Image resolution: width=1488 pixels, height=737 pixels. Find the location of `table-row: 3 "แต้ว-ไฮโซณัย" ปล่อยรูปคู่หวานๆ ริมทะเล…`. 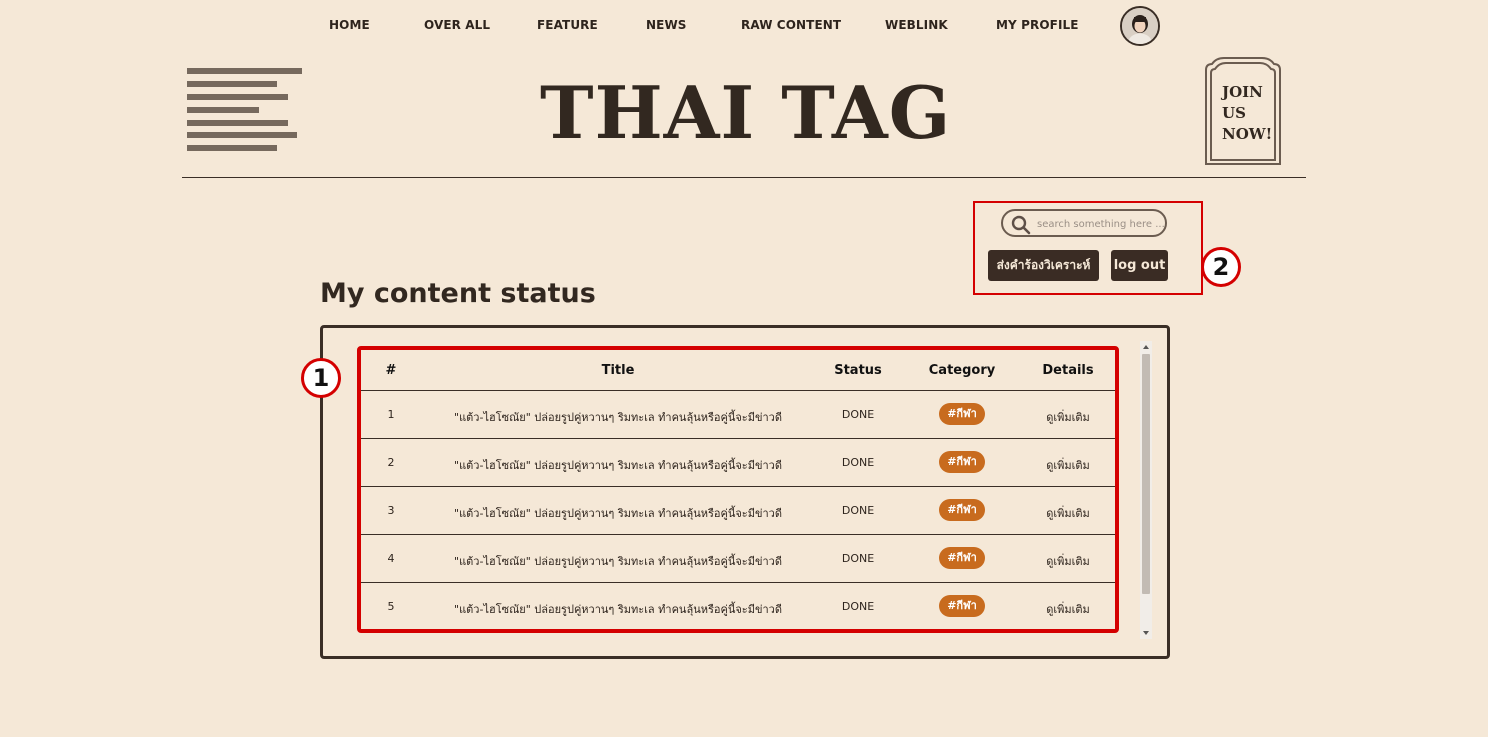

table-row: 3 "แต้ว-ไฮโซณัย" ปล่อยรูปคู่หวานๆ ริมทะเล… is located at coordinates (738, 511).